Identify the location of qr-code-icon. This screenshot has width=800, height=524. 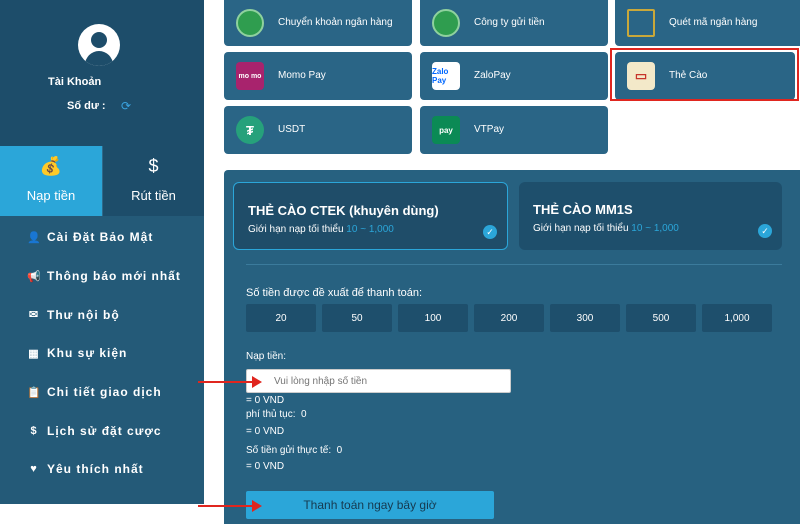
(641, 23).